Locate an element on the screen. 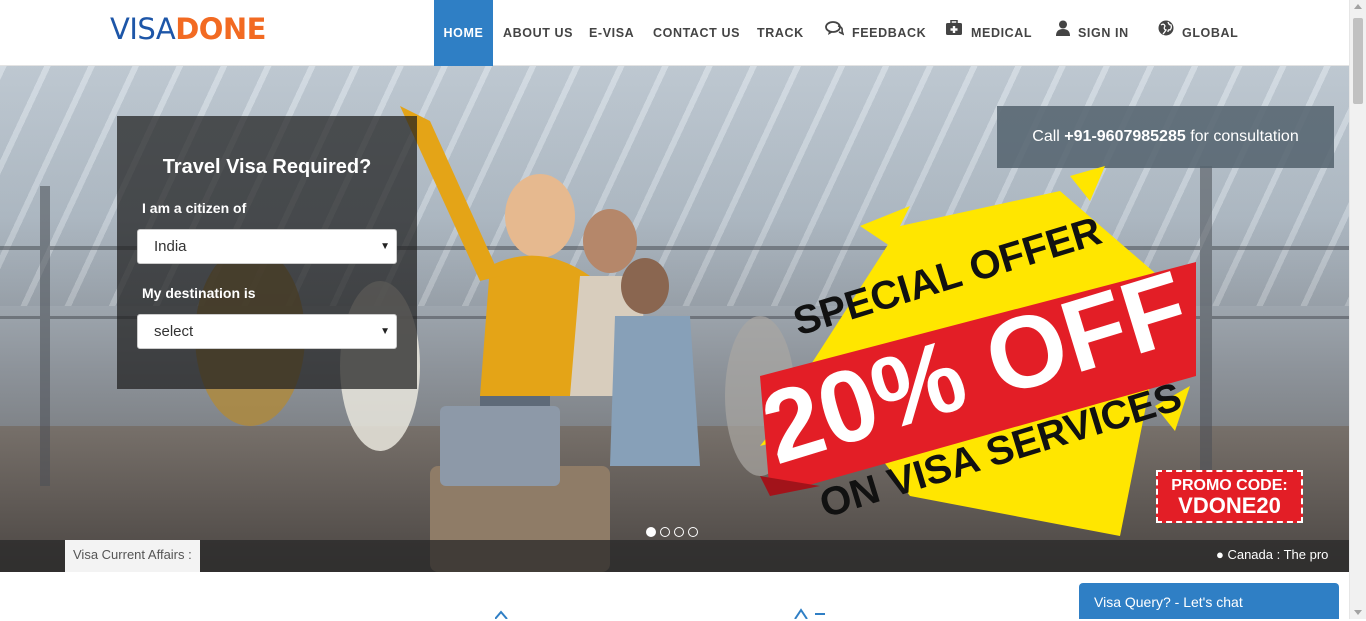 This screenshot has height=621, width=1366. promo-code-badge: PROMO CODE: VDONE20 is located at coordinates (1229, 496).